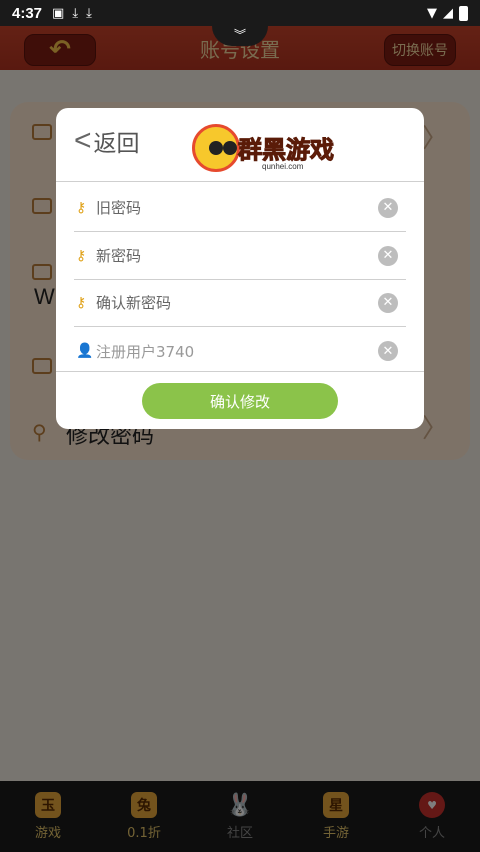  Describe the element at coordinates (216, 148) in the screenshot. I see `mascot-icon` at that location.